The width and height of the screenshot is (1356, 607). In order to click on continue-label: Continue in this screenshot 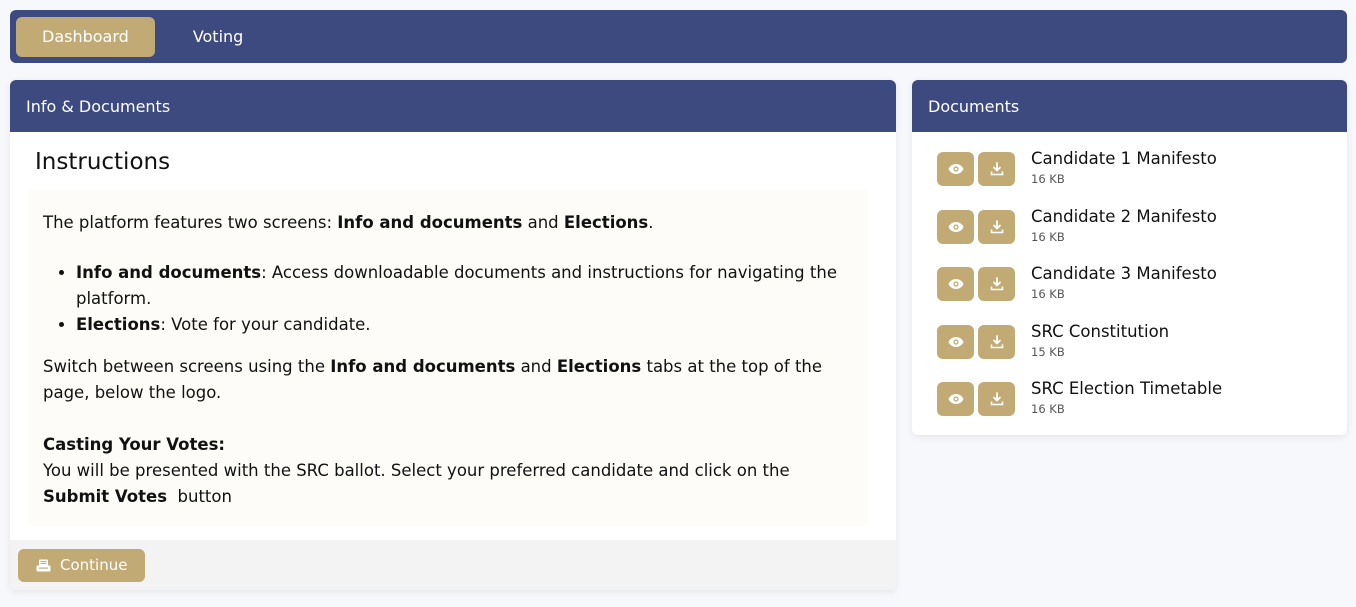, I will do `click(94, 565)`.